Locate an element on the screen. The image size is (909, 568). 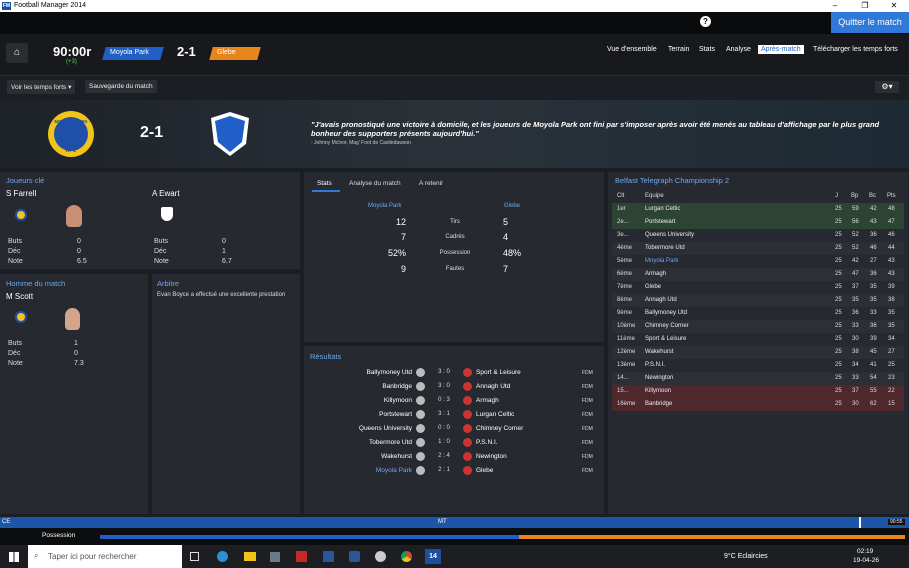
home-key-player-name: S Farrell is located at coordinates (21, 193).